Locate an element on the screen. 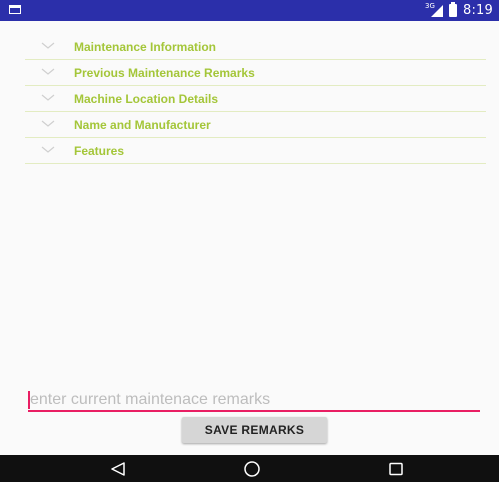  remarks-input is located at coordinates (254, 400).